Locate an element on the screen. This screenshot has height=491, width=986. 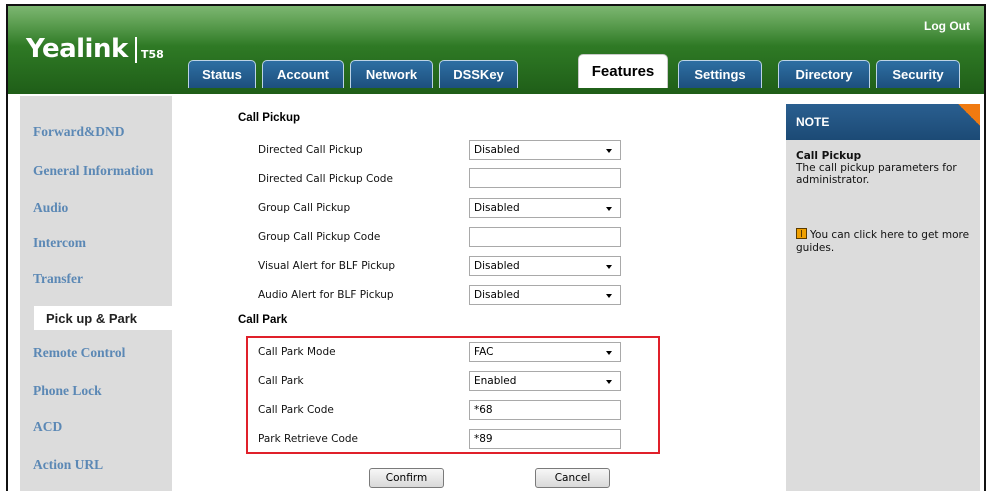
book-icon is located at coordinates (801, 233).